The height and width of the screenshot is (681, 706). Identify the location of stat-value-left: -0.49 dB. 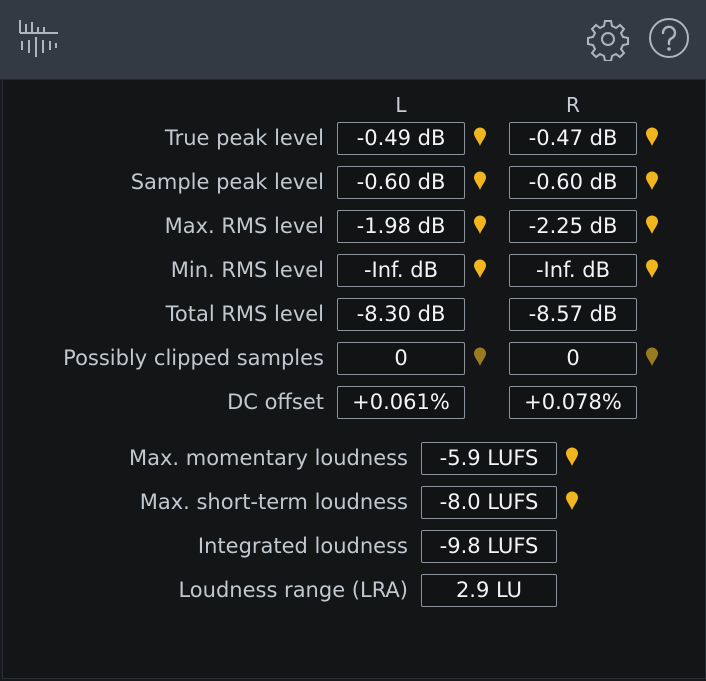
(401, 138).